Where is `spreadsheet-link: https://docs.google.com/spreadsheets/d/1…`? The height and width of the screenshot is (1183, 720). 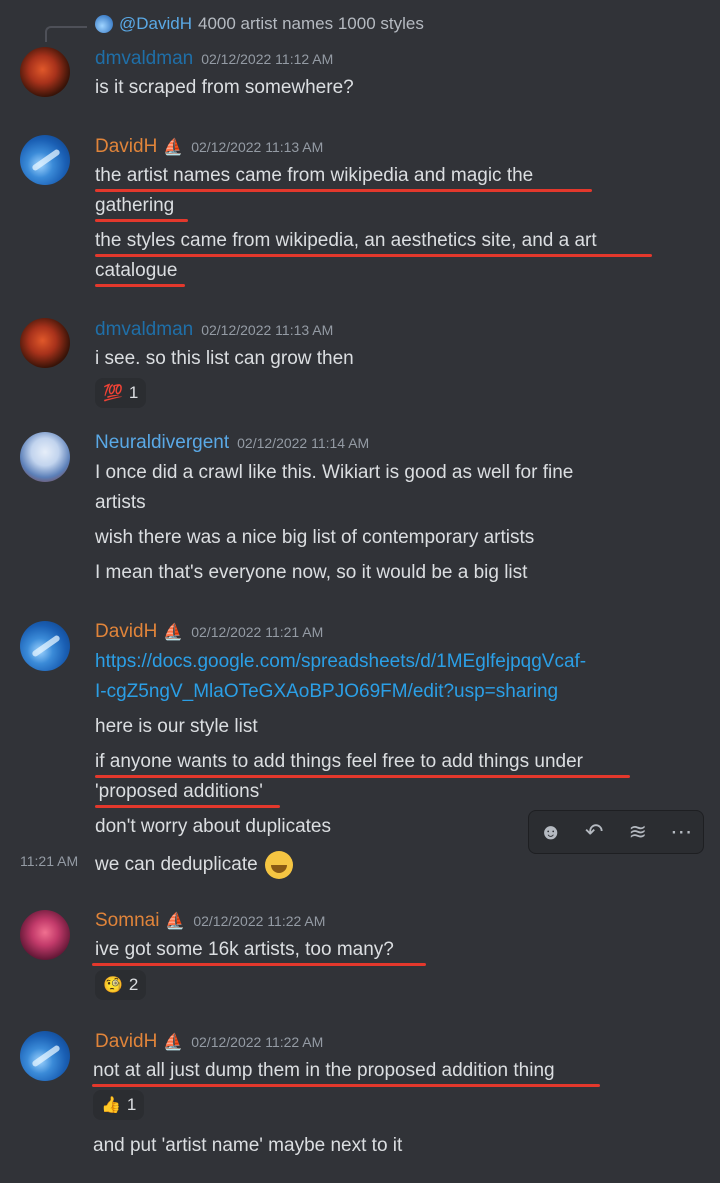 spreadsheet-link: https://docs.google.com/spreadsheets/d/1… is located at coordinates (340, 662).